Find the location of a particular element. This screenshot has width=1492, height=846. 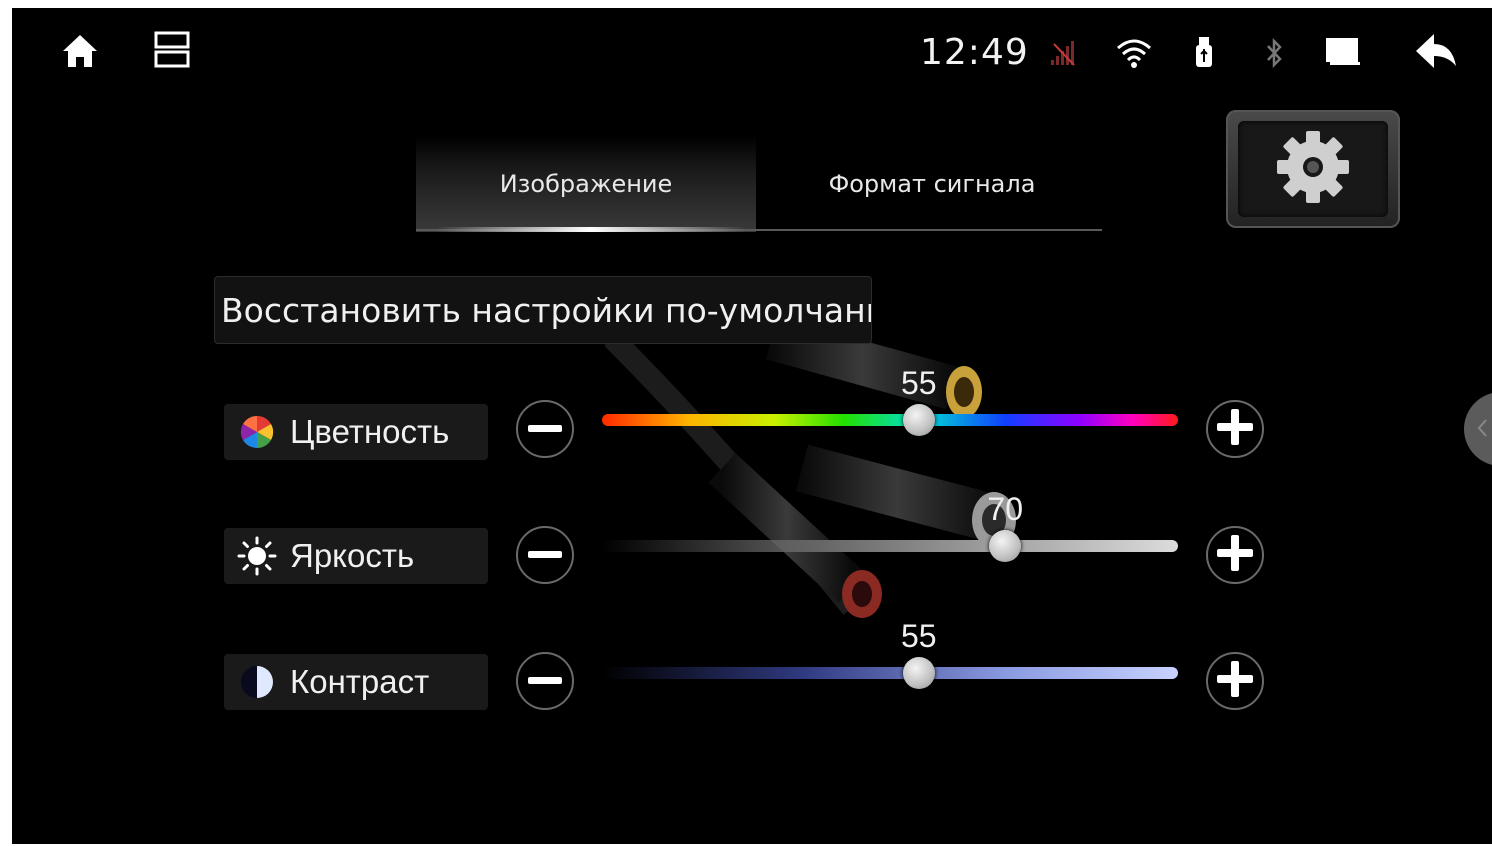

brightness-label: Яркость is located at coordinates (356, 556).